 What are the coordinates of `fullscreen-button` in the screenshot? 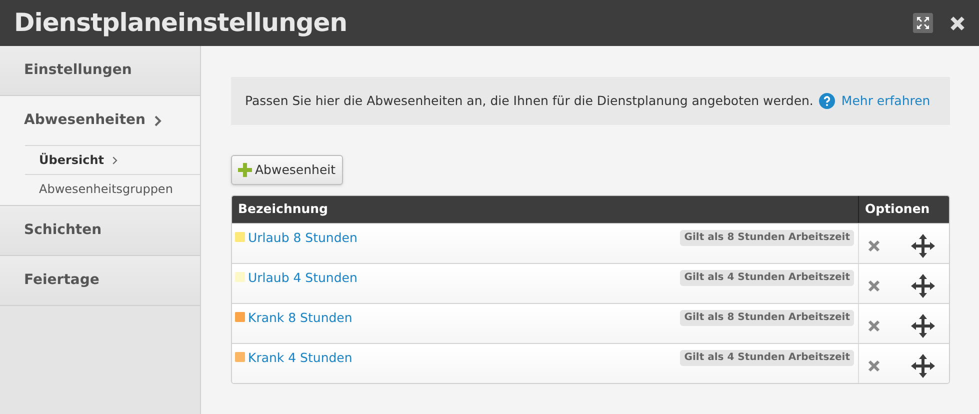 It's located at (923, 23).